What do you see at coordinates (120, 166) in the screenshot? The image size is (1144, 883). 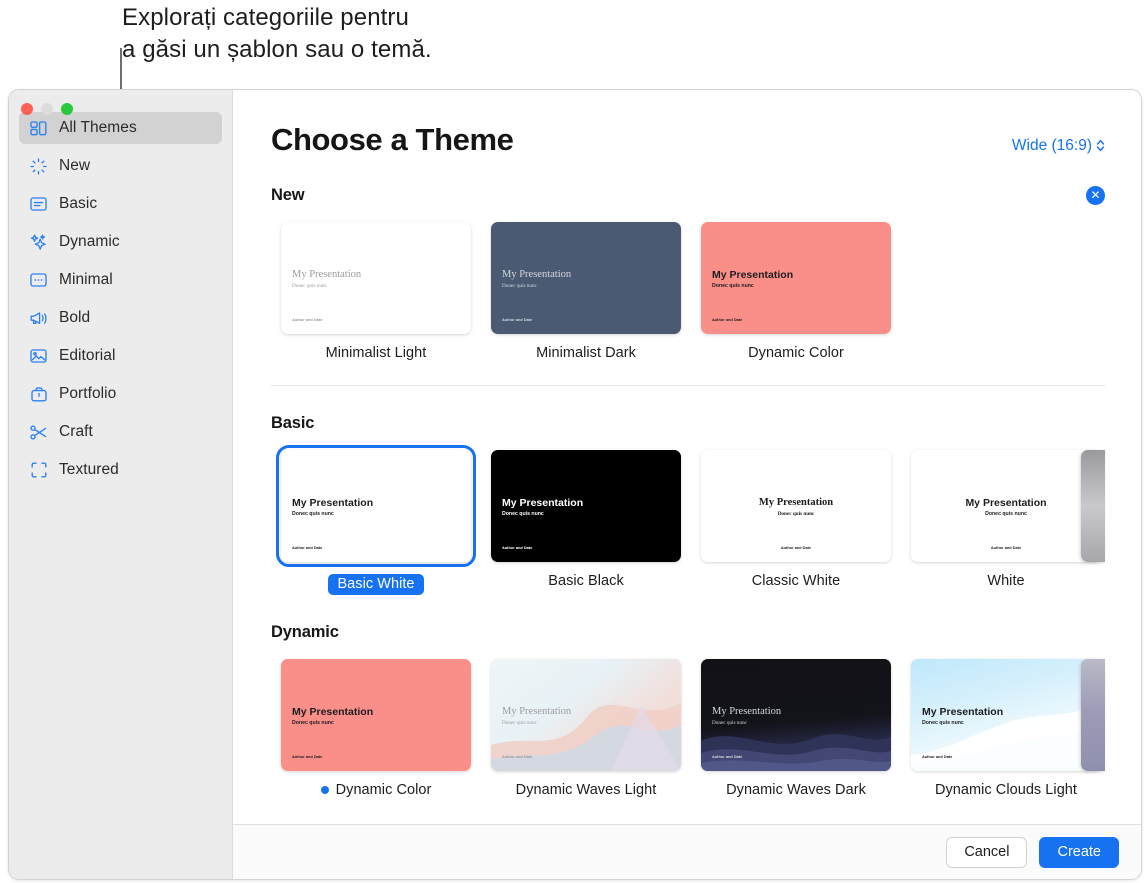 I see `sidebar-item-new: New` at bounding box center [120, 166].